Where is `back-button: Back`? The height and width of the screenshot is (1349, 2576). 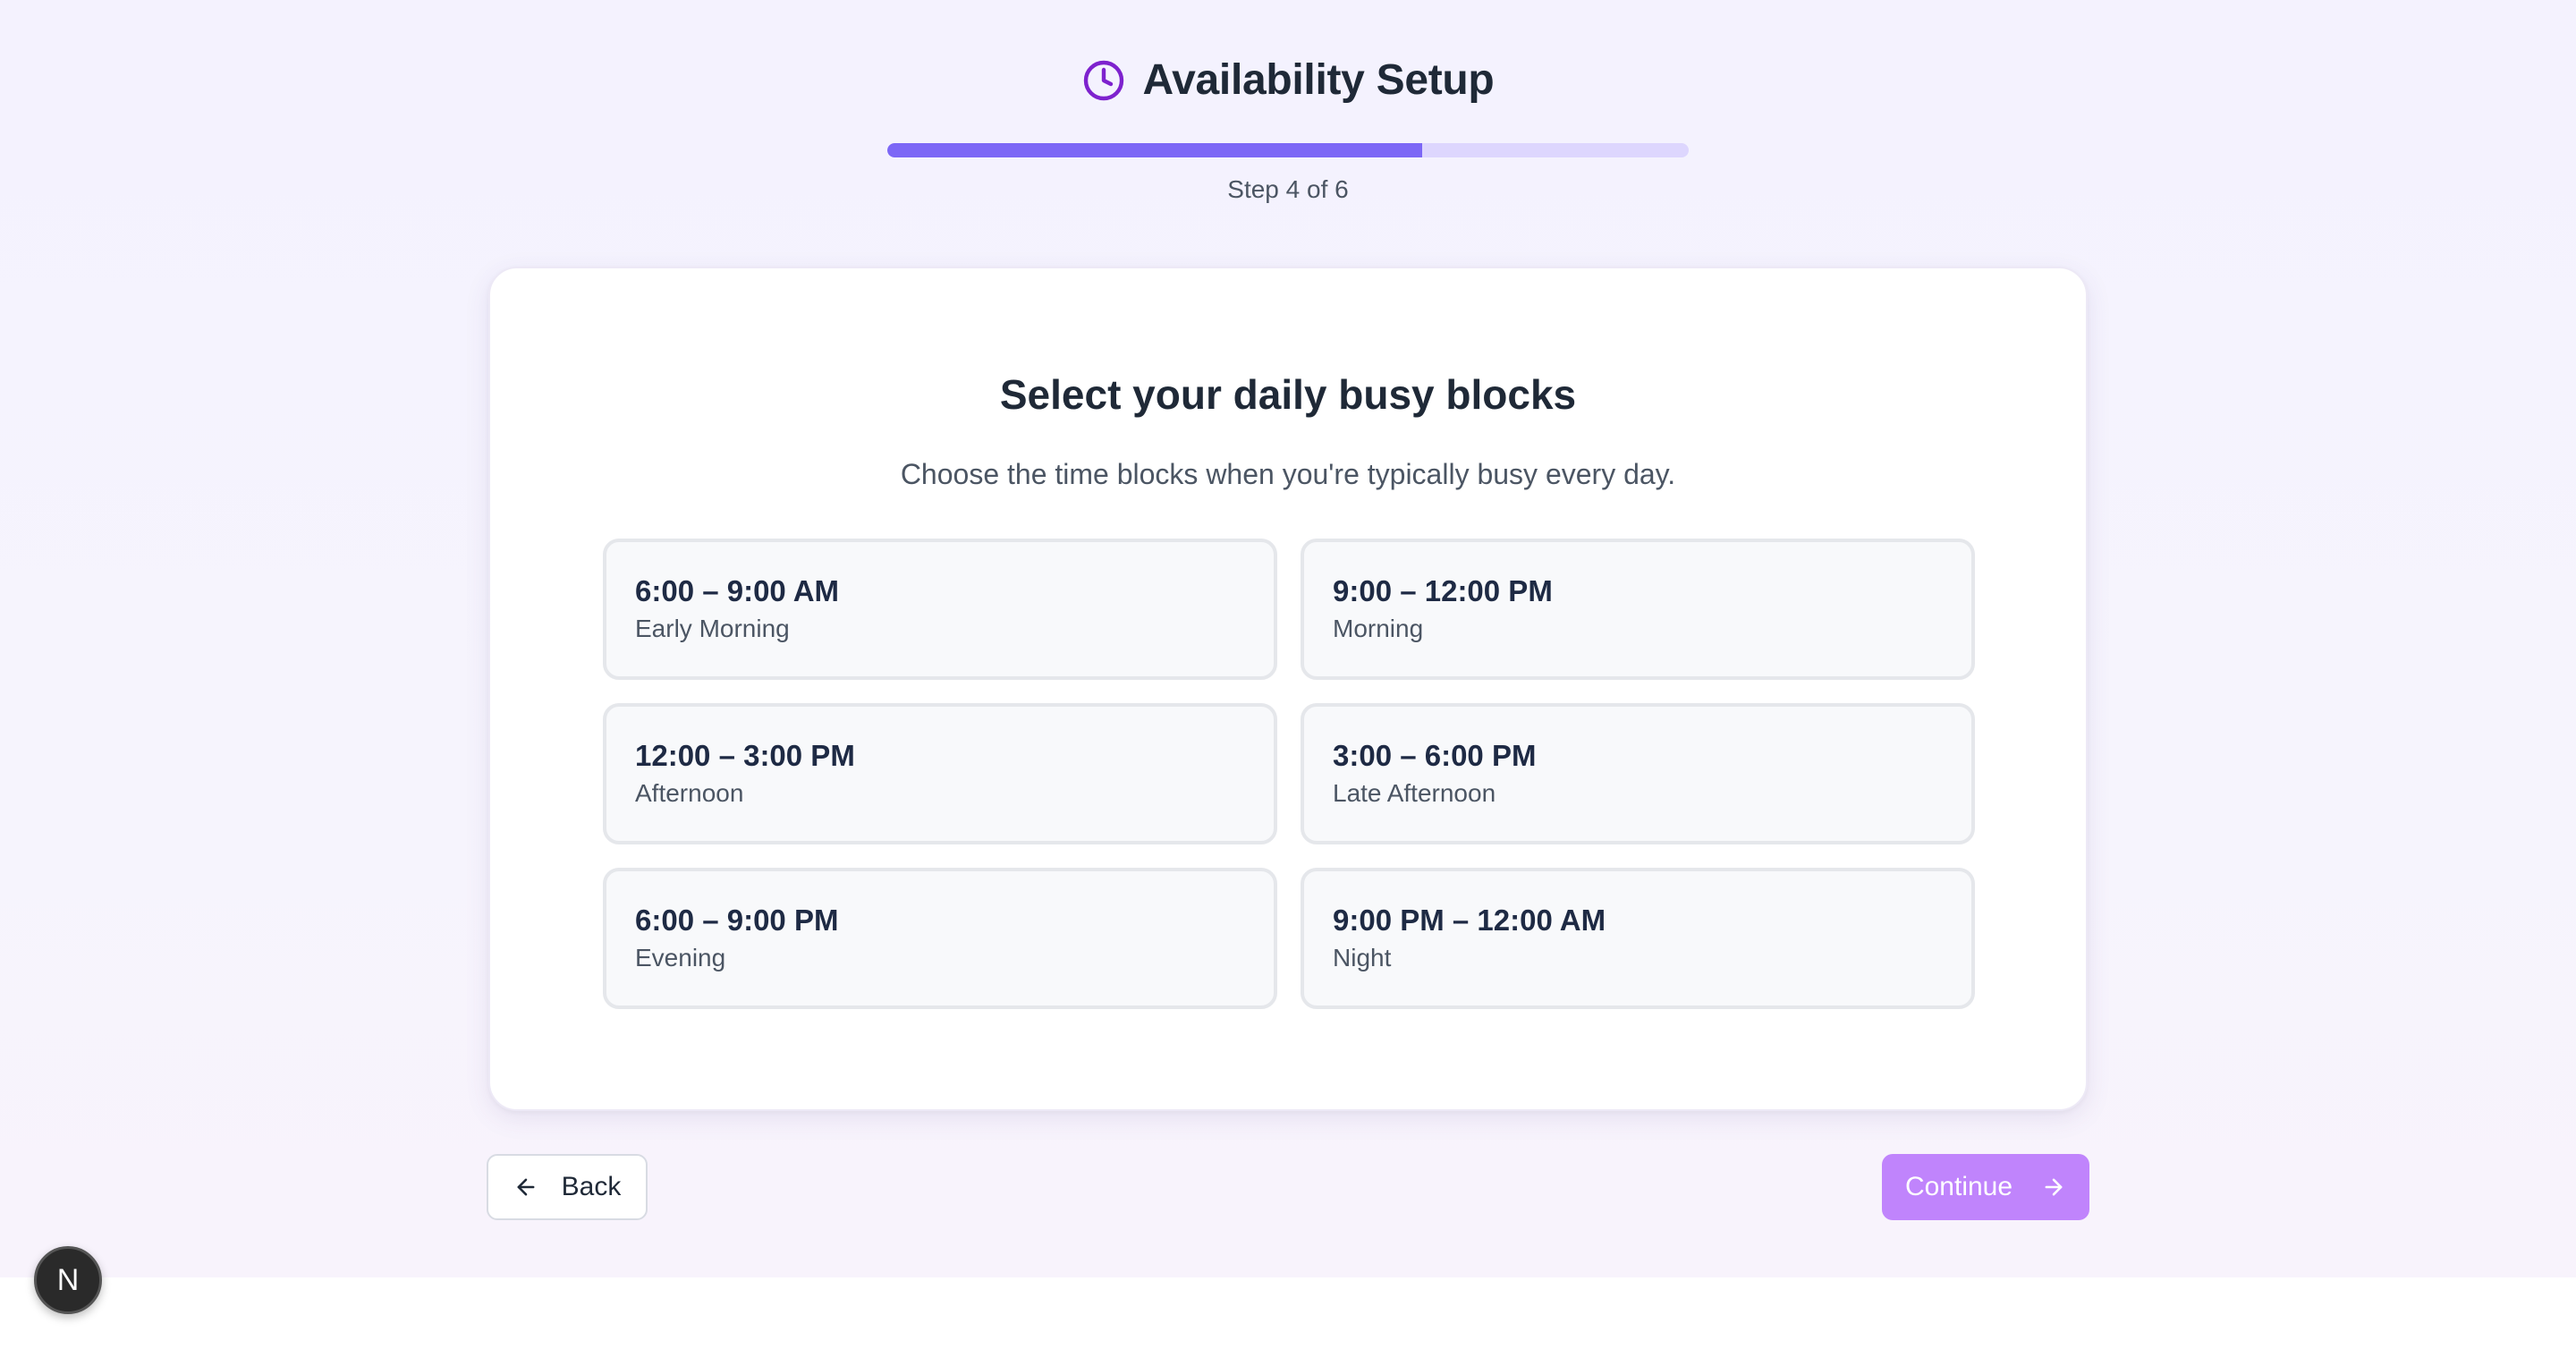
back-button: Back is located at coordinates (567, 1187).